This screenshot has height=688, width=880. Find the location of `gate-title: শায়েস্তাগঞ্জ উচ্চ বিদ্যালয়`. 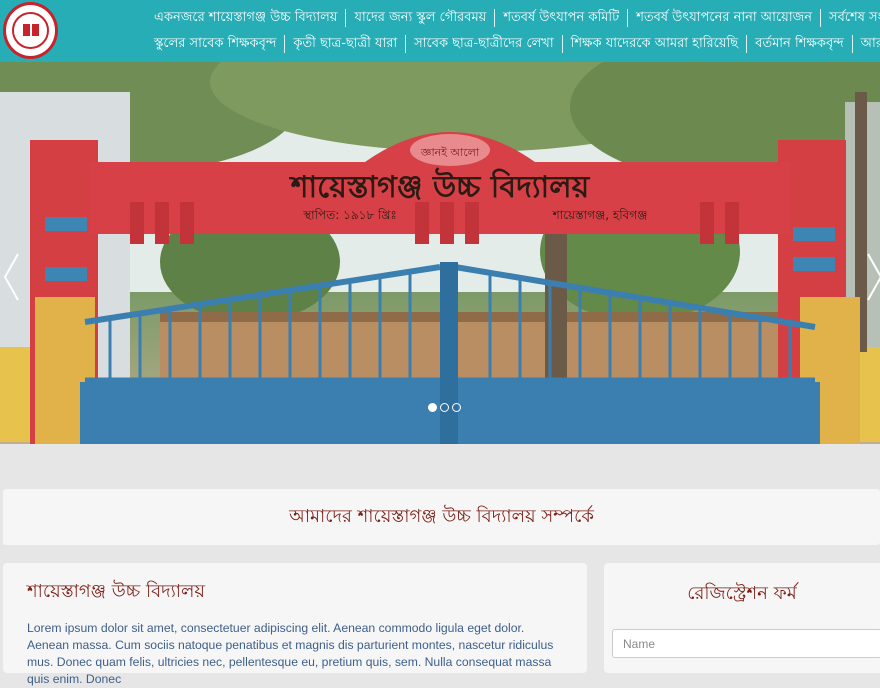

gate-title: শায়েস্তাগঞ্জ উচ্চ বিদ্যালয় is located at coordinates (440, 186).